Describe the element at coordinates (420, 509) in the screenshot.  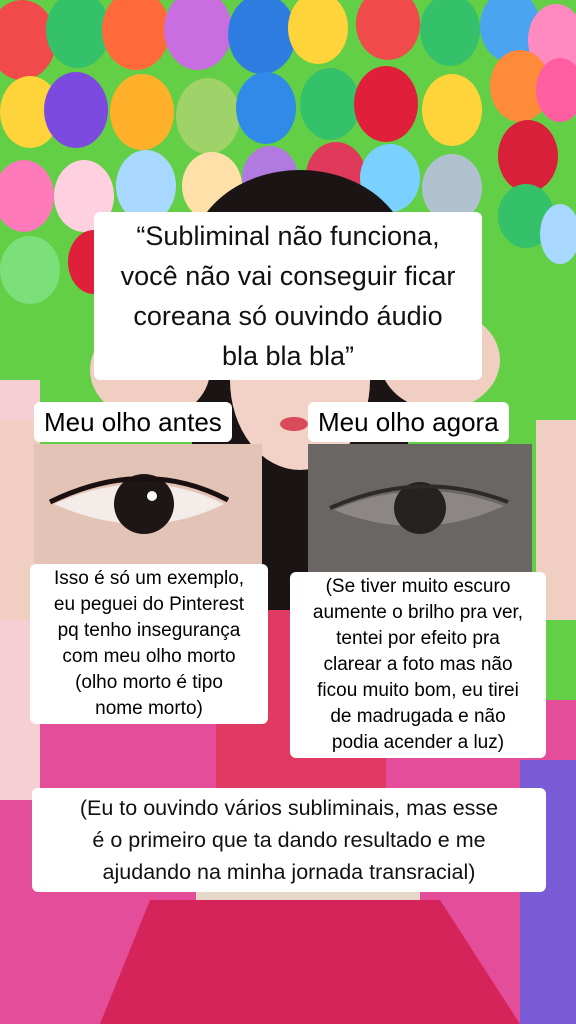
I see `after-eye-photo` at that location.